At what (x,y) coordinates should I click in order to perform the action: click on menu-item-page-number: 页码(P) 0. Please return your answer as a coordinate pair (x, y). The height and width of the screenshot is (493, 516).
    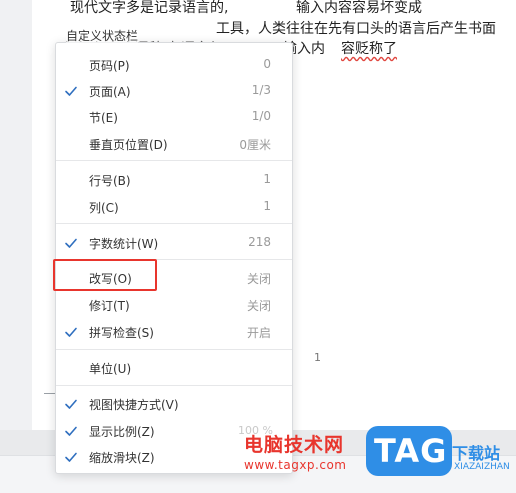
    Looking at the image, I should click on (174, 65).